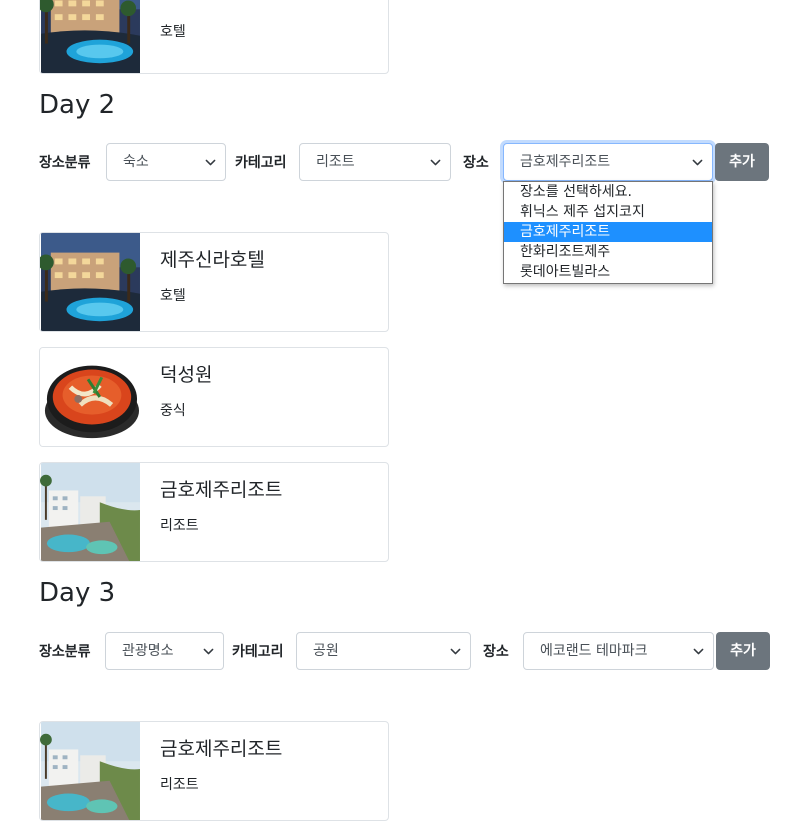 This screenshot has width=787, height=828. What do you see at coordinates (594, 651) in the screenshot?
I see `place-select-value: 에코랜드 테마파크` at bounding box center [594, 651].